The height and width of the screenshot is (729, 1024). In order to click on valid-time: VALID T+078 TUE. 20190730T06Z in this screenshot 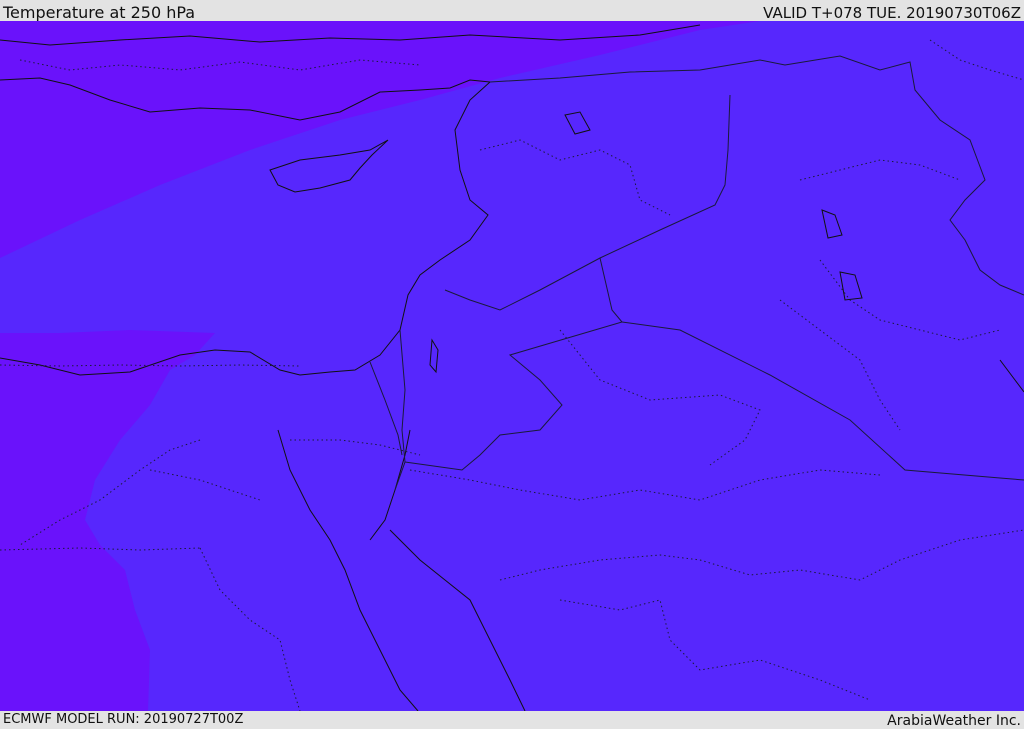, I will do `click(892, 13)`.